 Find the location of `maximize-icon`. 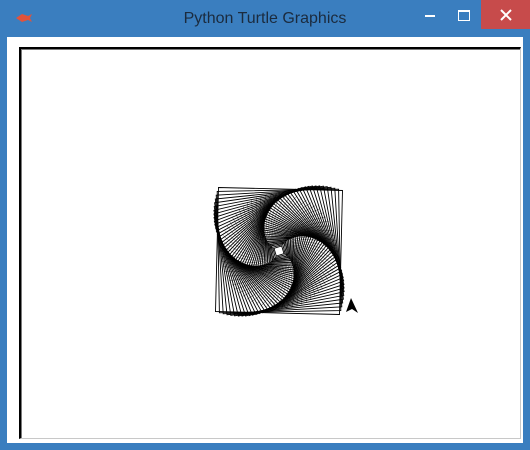

maximize-icon is located at coordinates (464, 15).